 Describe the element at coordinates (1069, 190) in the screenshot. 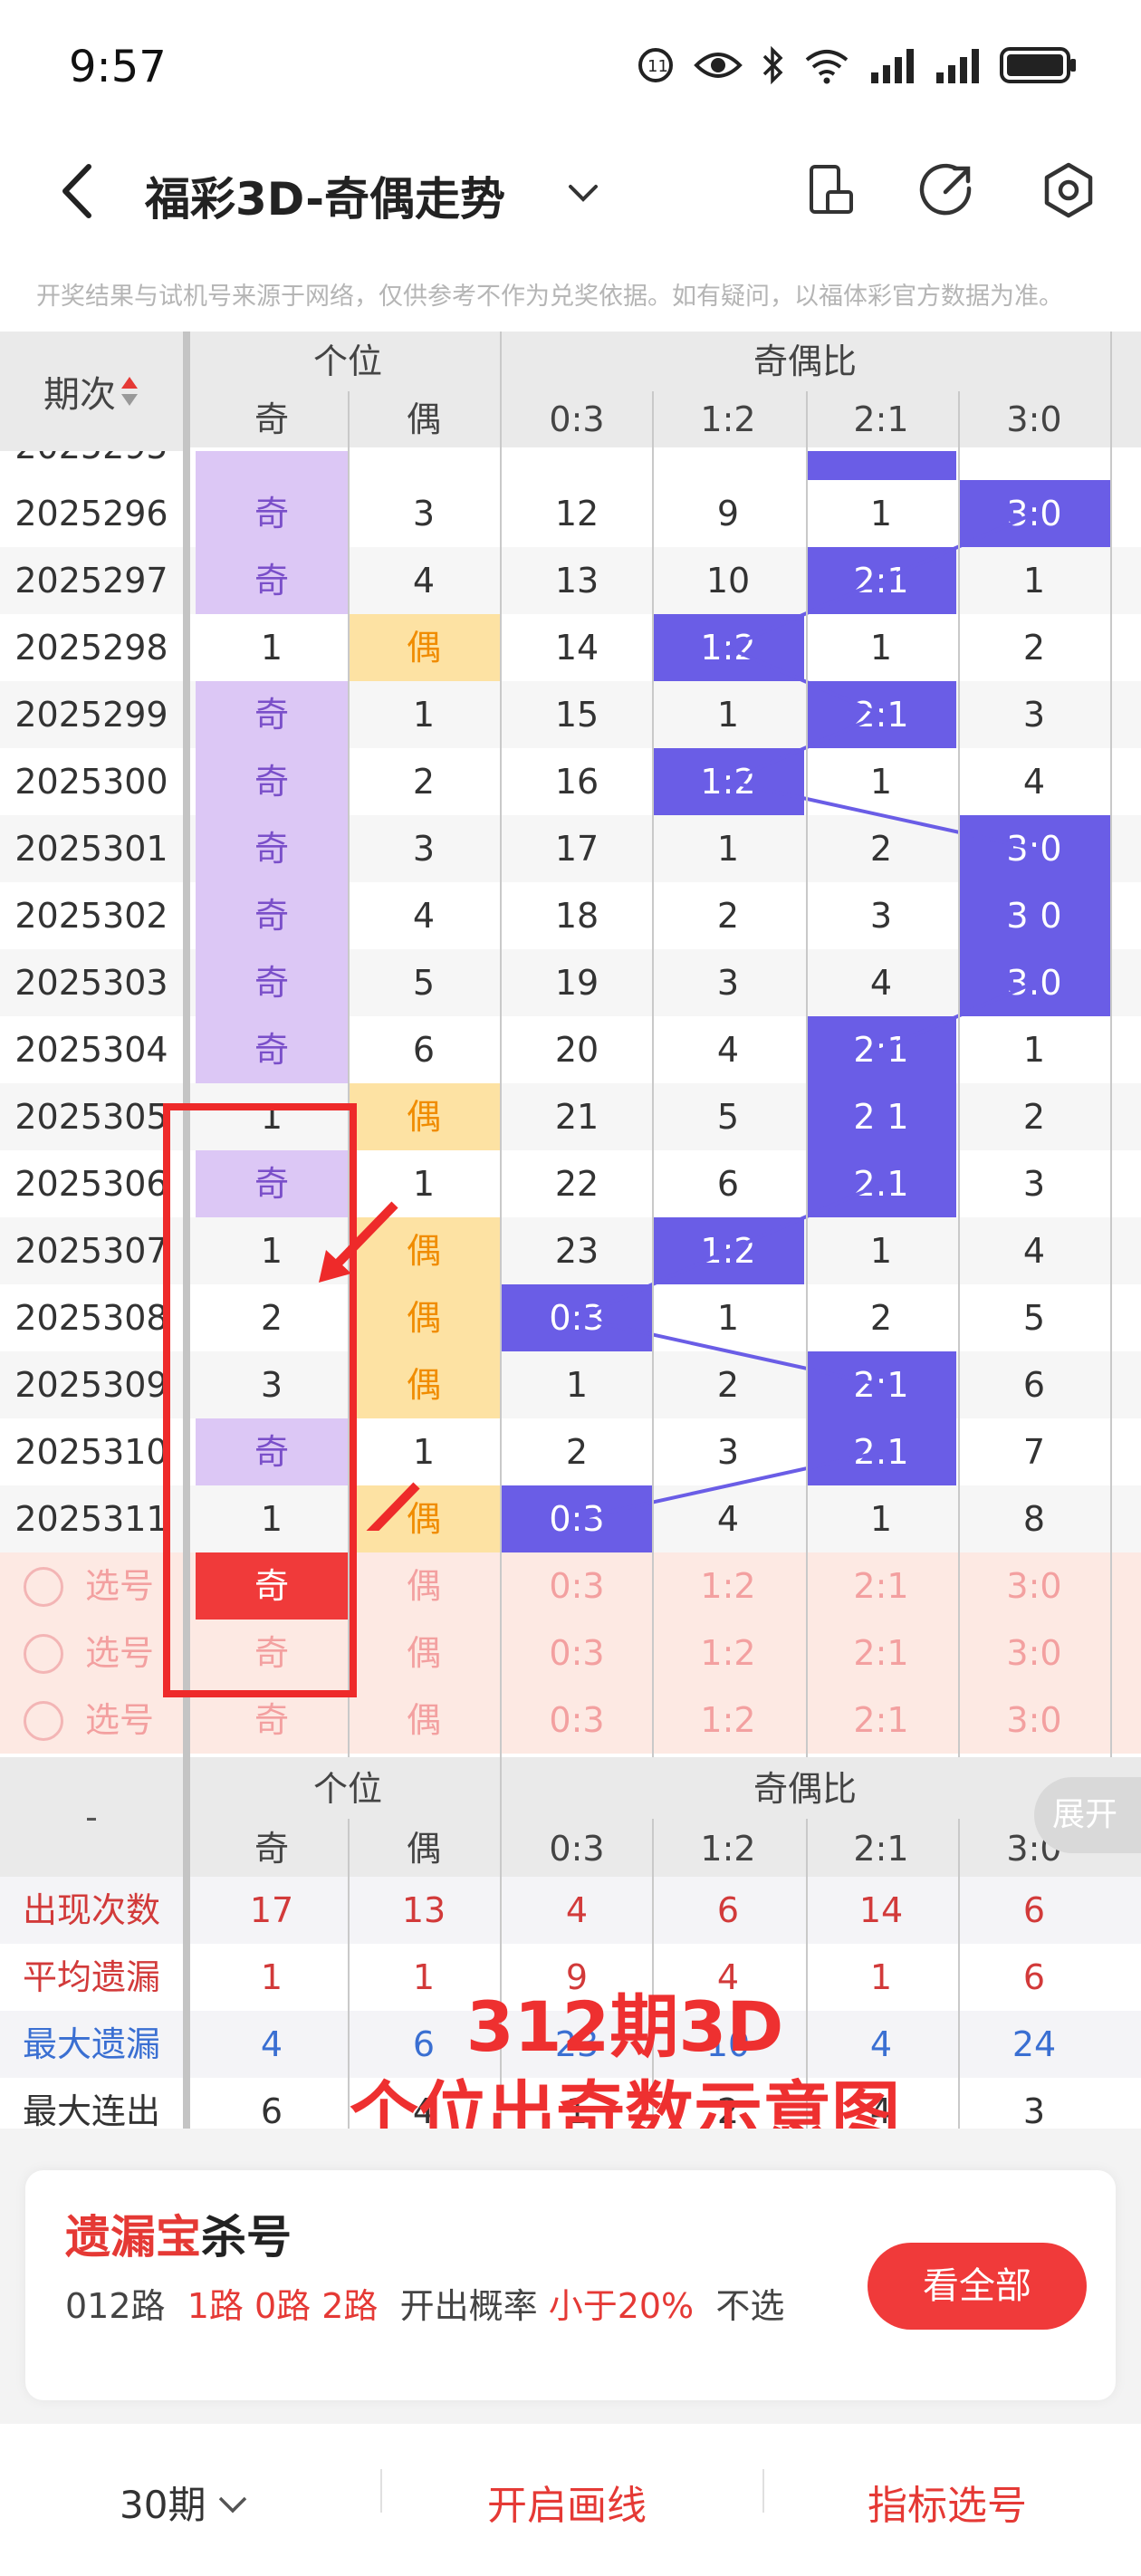

I see `settings-icon` at that location.